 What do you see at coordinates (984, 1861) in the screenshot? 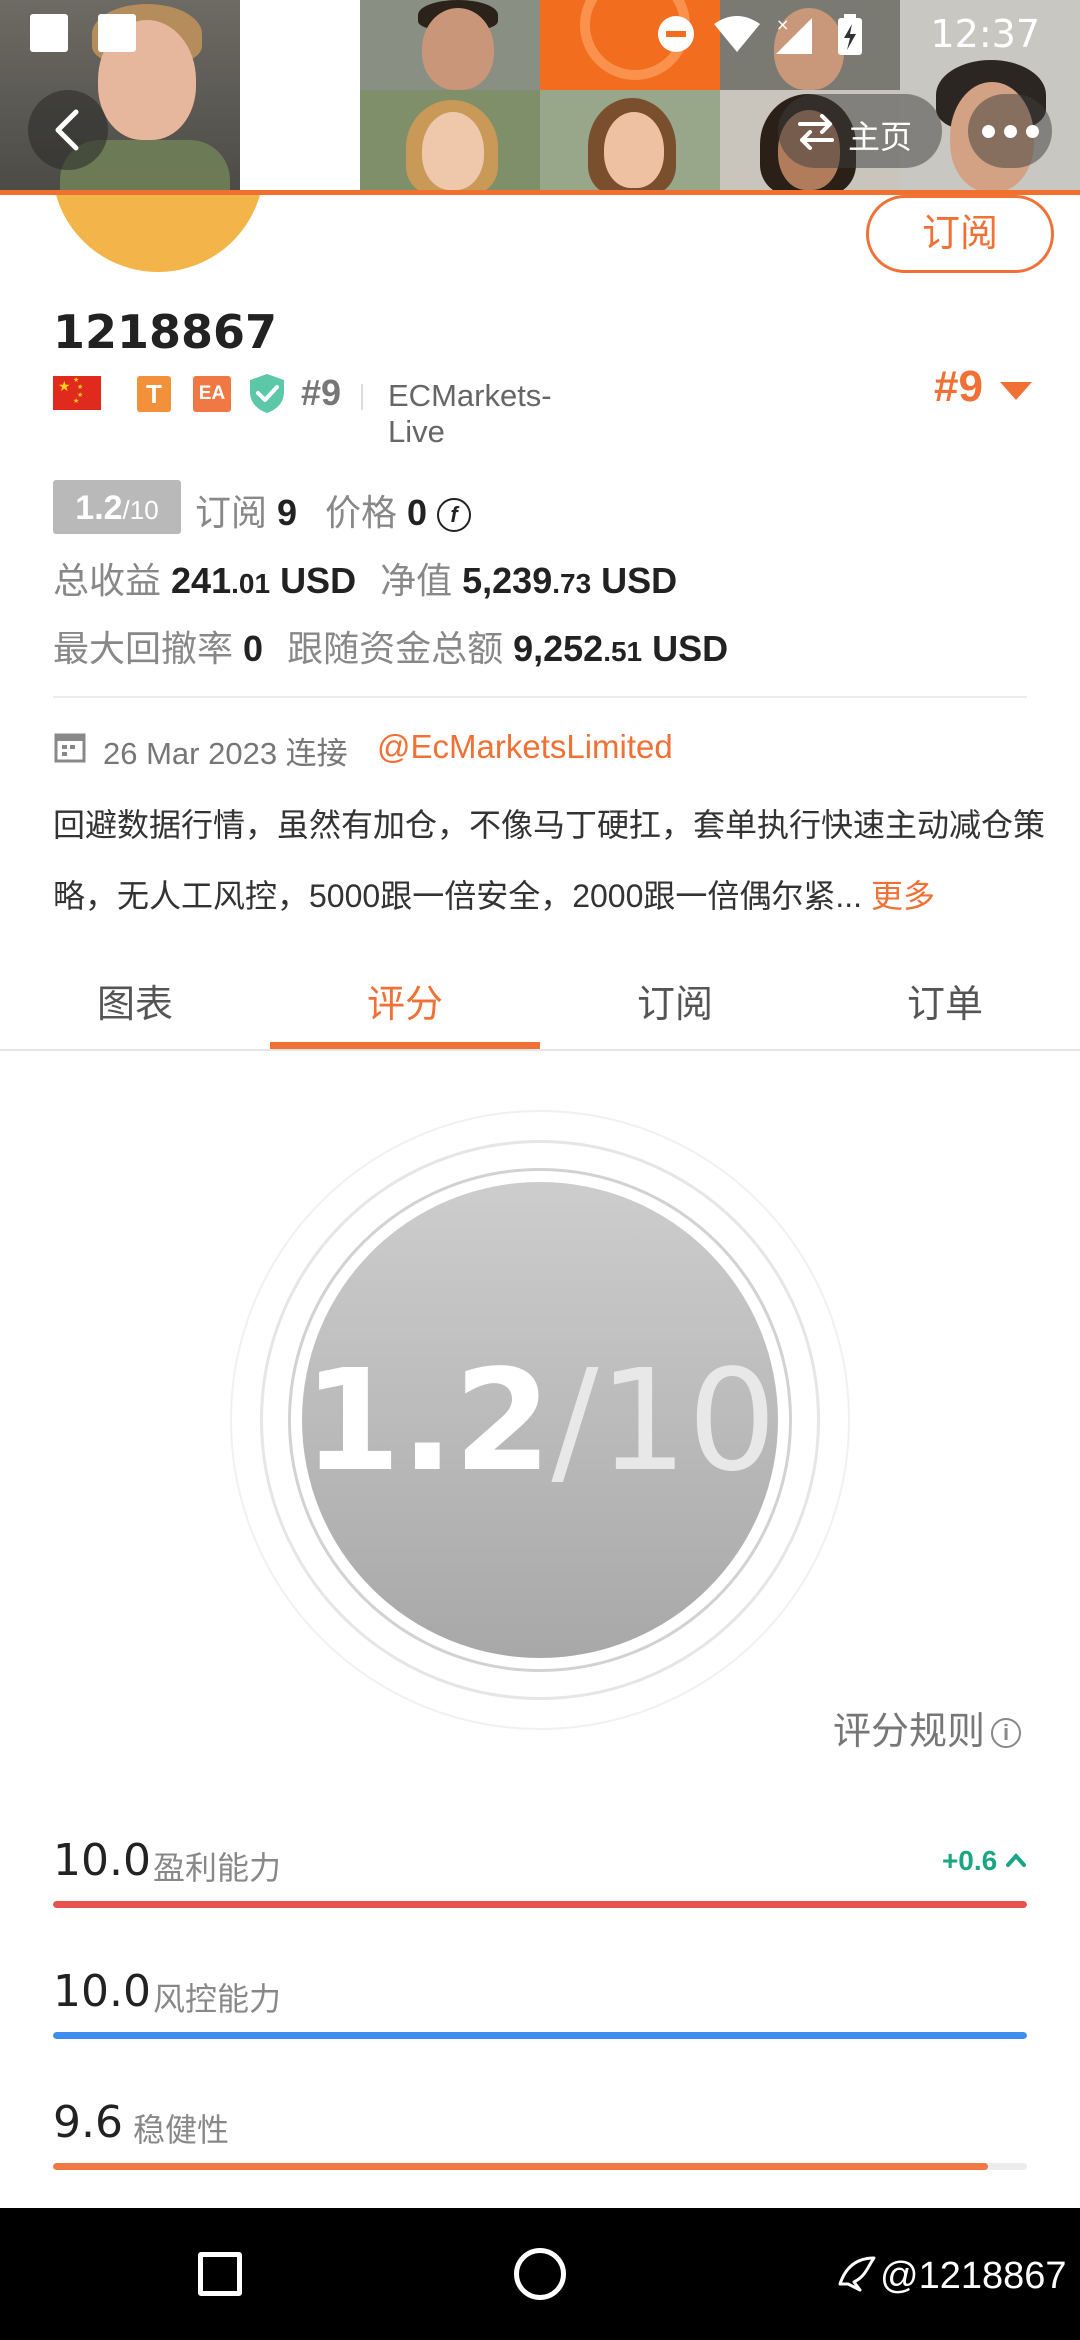
I see `metric-delta: +0.6` at bounding box center [984, 1861].